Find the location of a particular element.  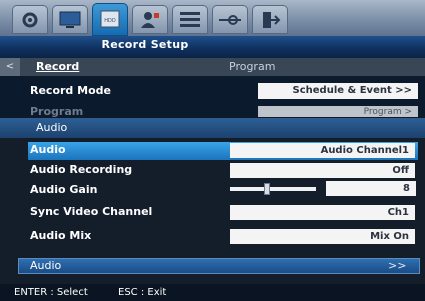

audio-channel-field: Audio Channel1 is located at coordinates (322, 150).